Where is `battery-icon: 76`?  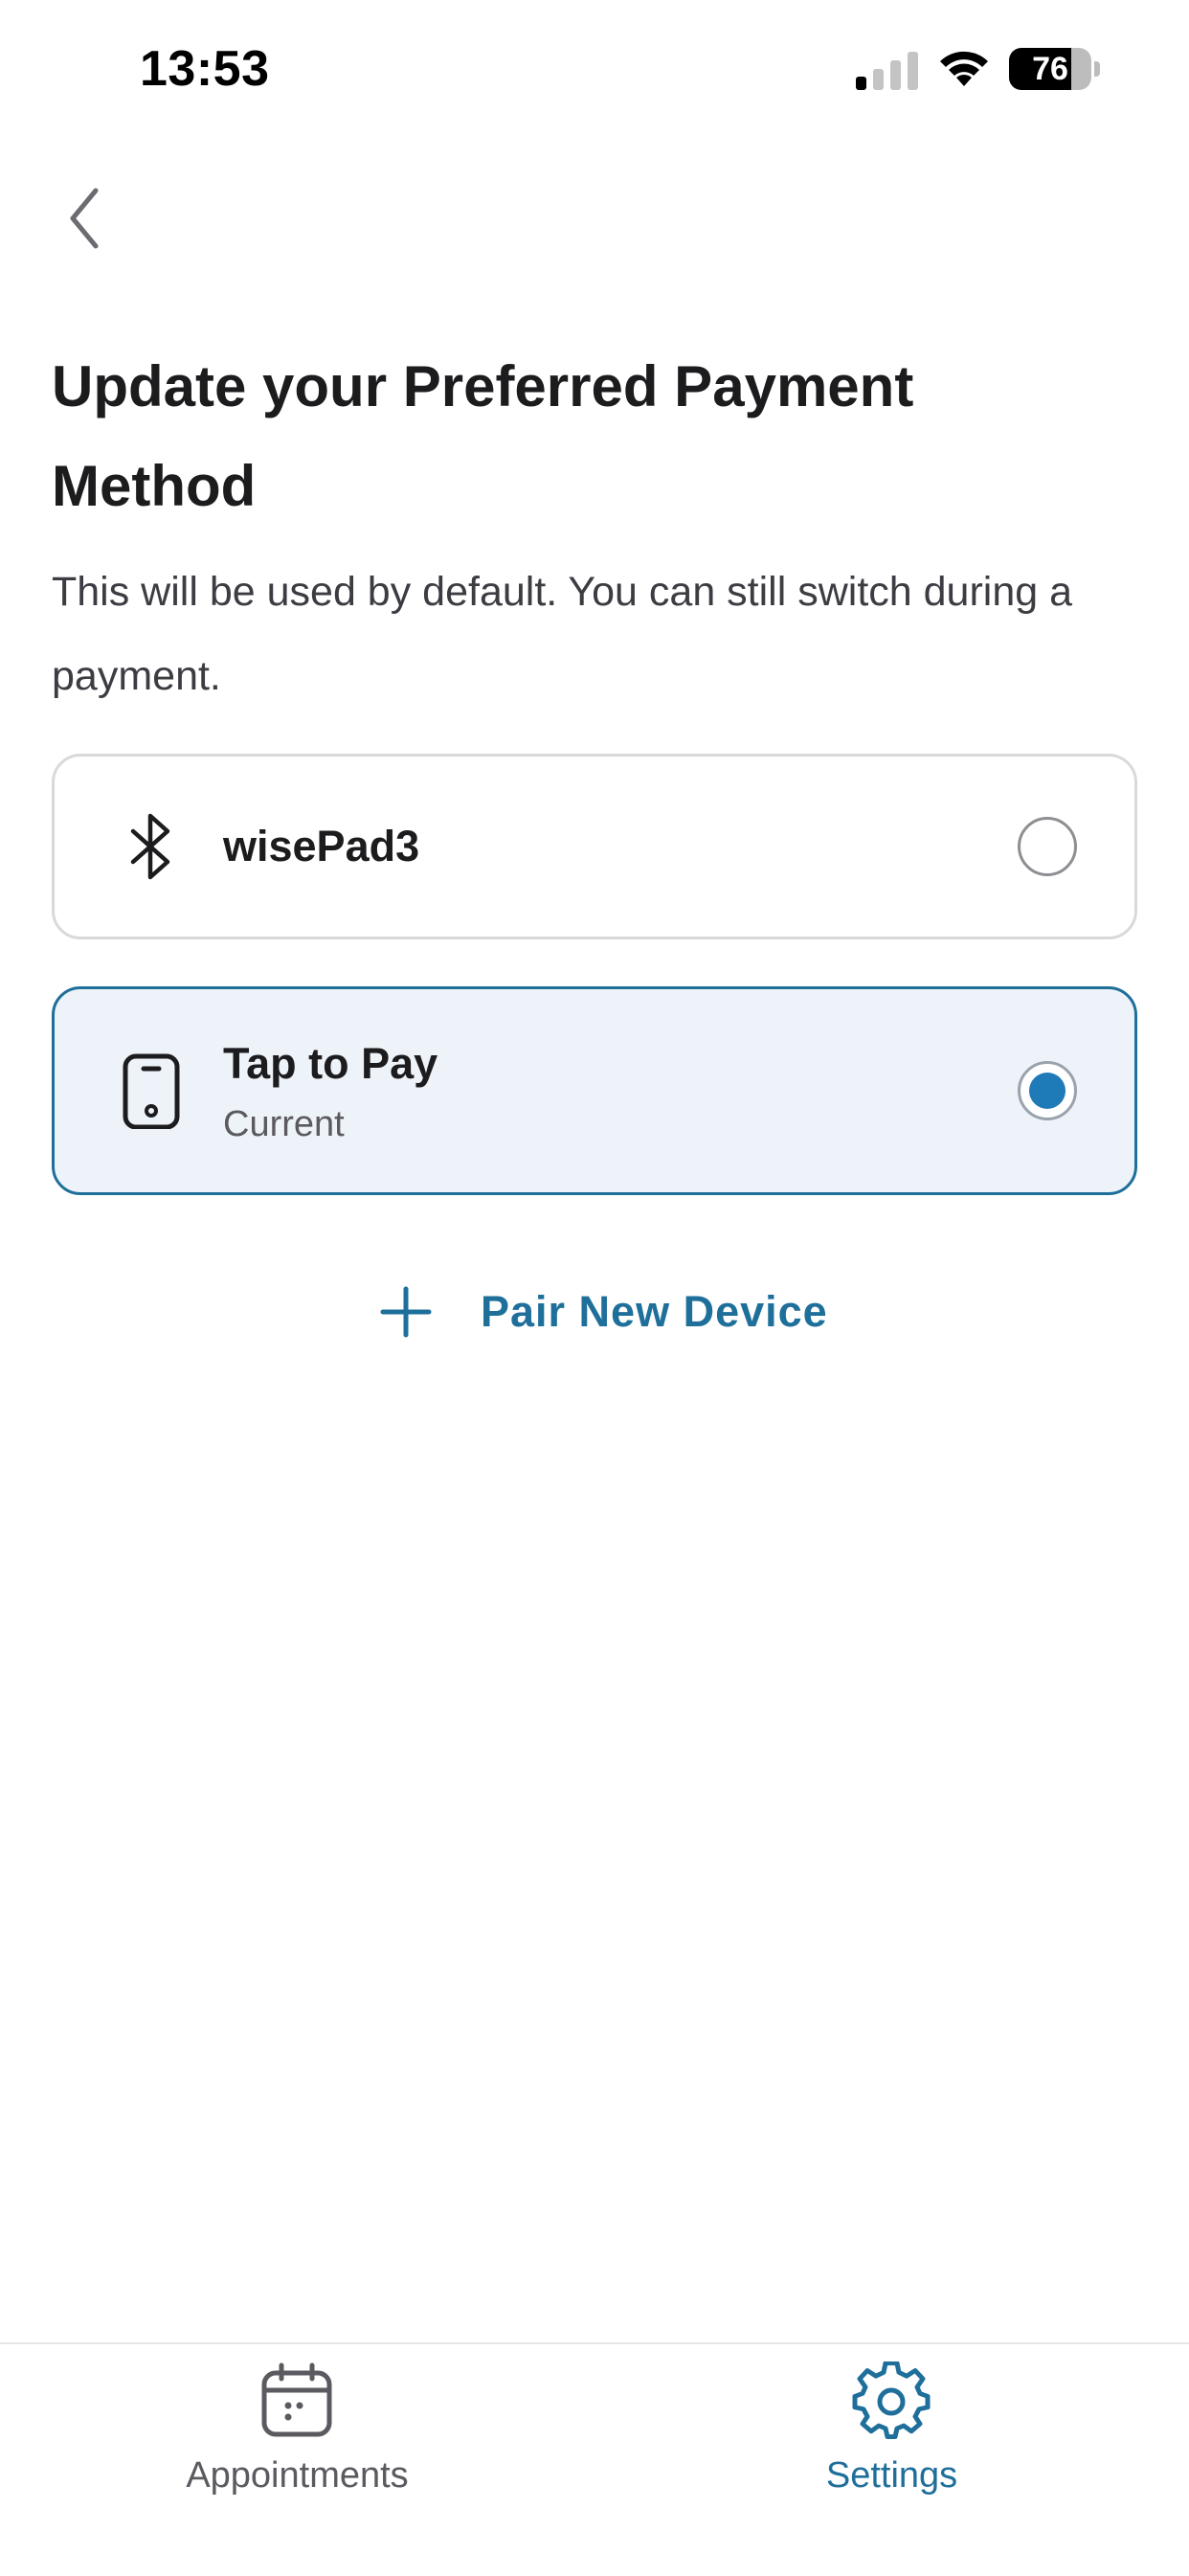
battery-icon: 76 is located at coordinates (1055, 69).